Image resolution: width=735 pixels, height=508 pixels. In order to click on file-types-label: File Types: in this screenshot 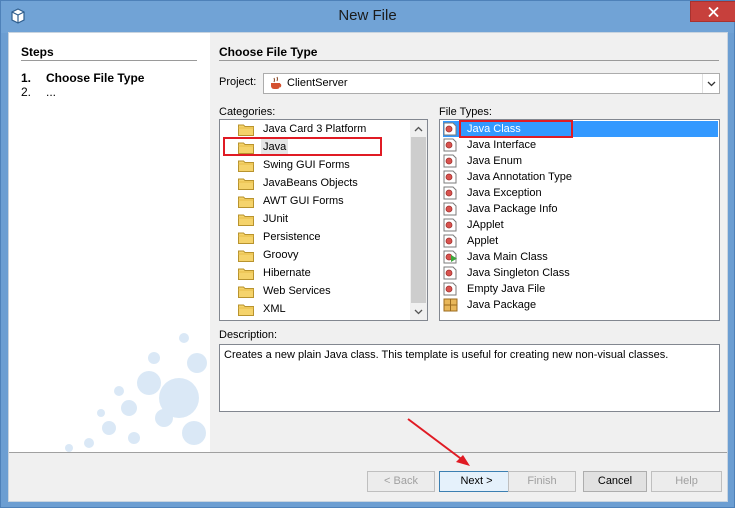, I will do `click(465, 112)`.